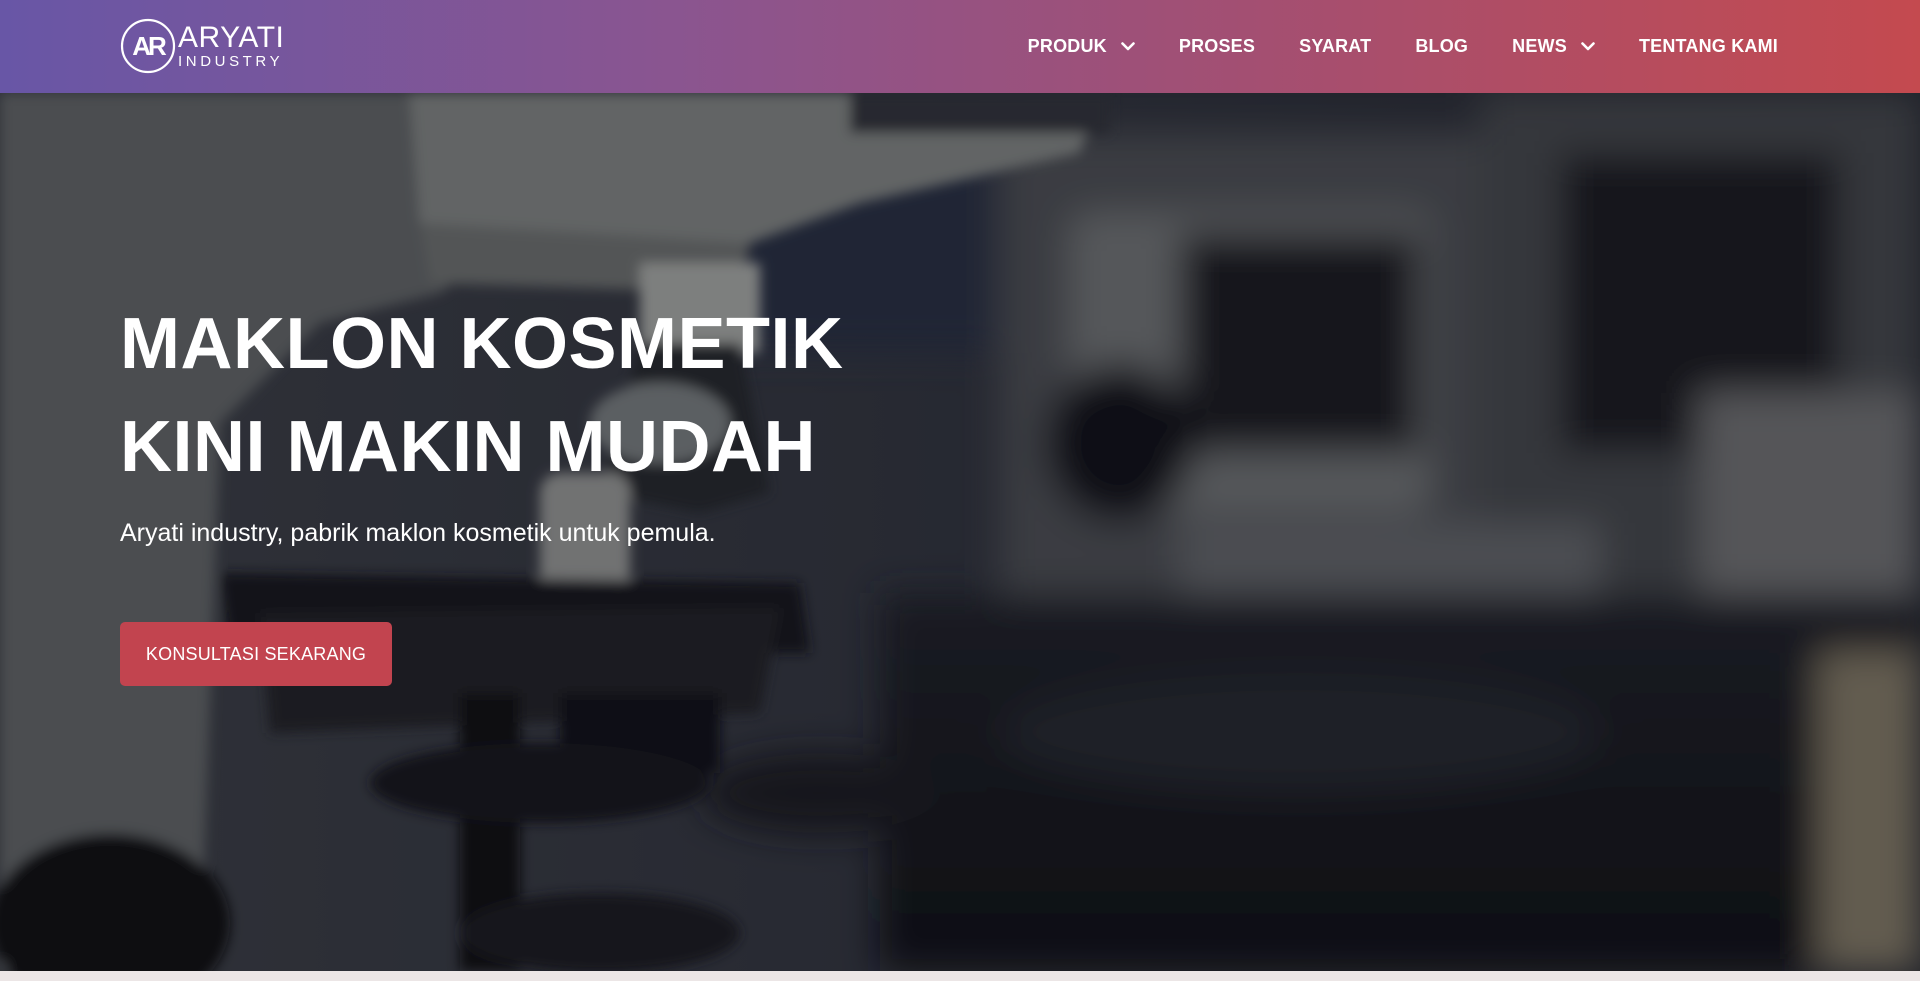 This screenshot has height=981, width=1920. What do you see at coordinates (960, 976) in the screenshot?
I see `section-divider` at bounding box center [960, 976].